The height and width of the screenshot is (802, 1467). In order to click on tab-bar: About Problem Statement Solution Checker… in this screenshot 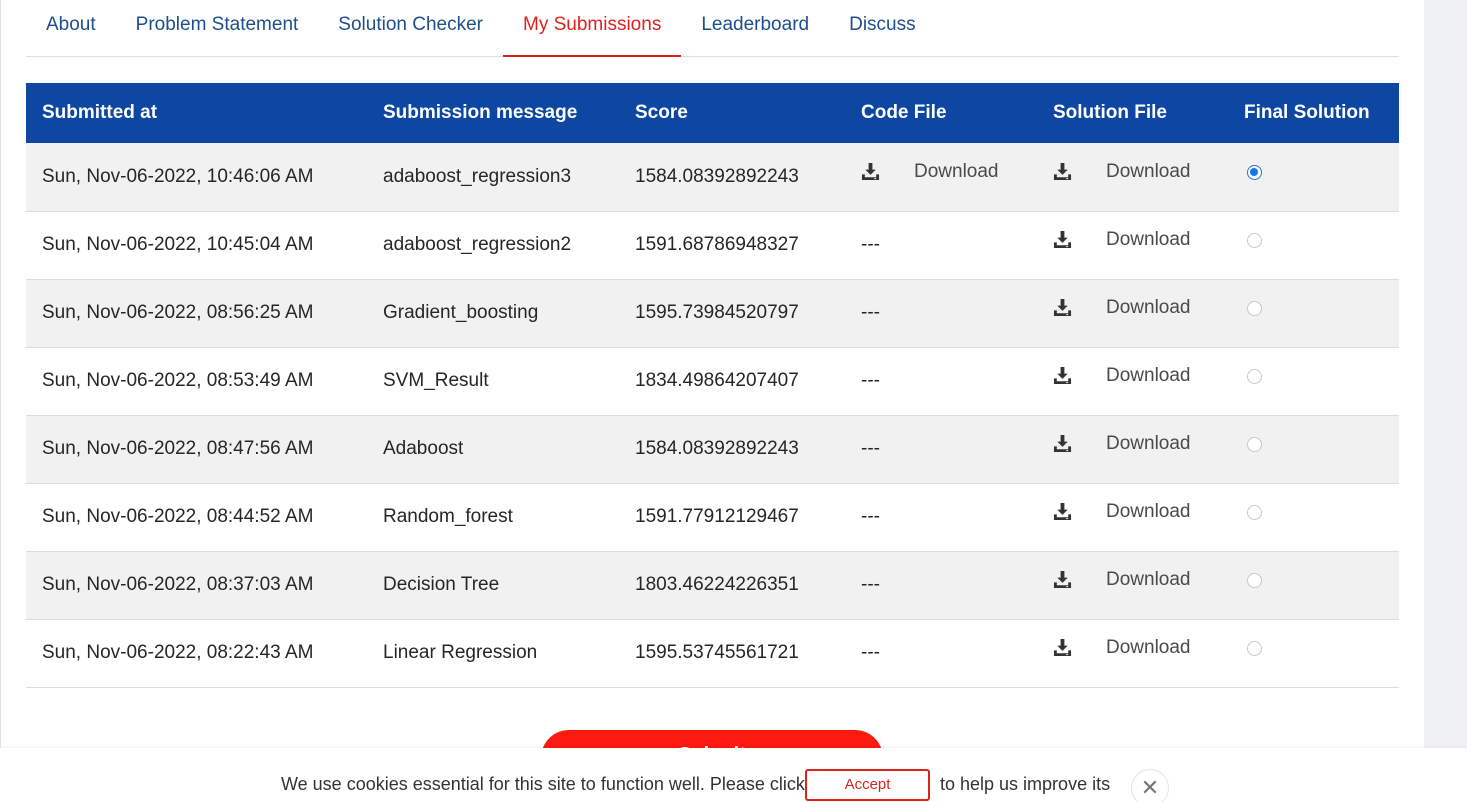, I will do `click(712, 28)`.